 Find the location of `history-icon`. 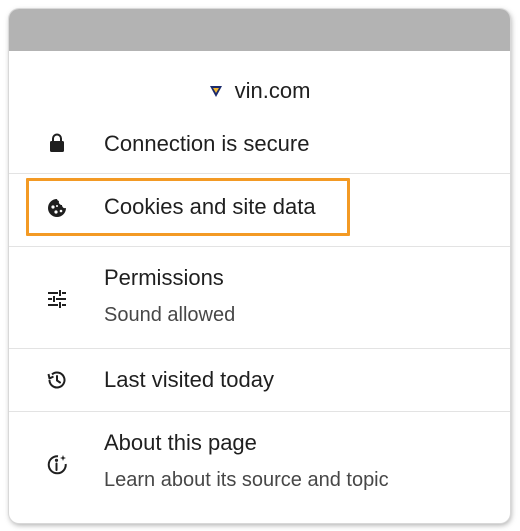

history-icon is located at coordinates (57, 380).